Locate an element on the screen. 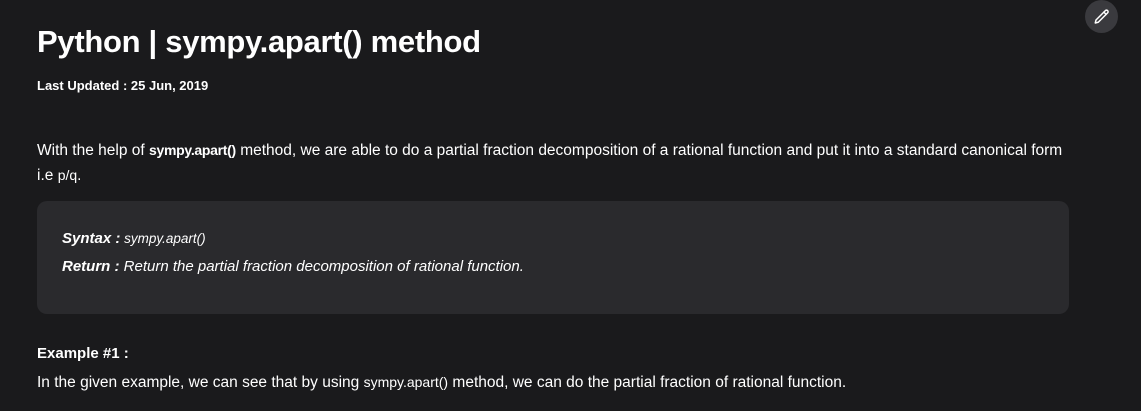 This screenshot has width=1141, height=411. example-heading: Example #1 : is located at coordinates (83, 353).